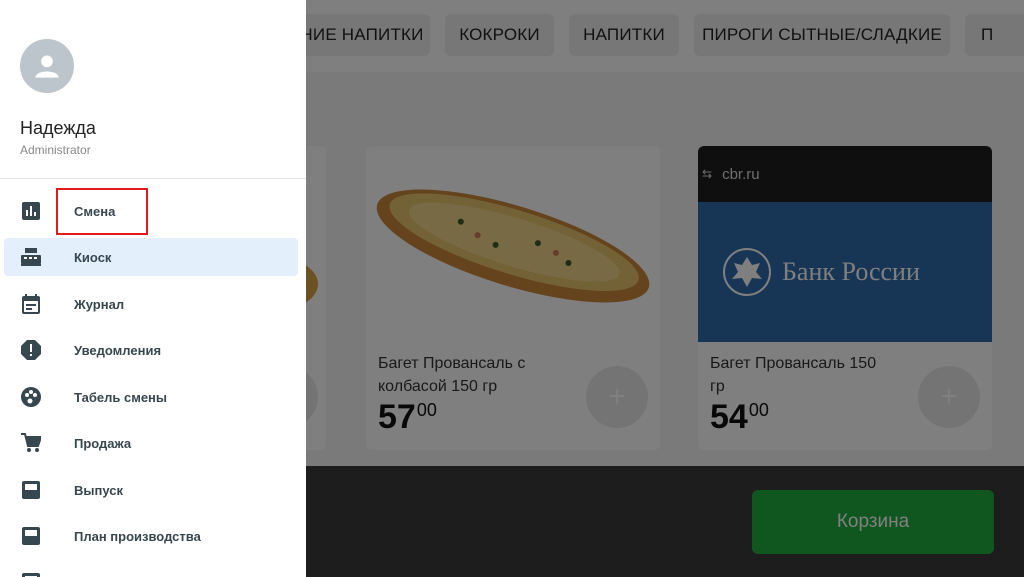 Image resolution: width=1024 pixels, height=577 pixels. I want to click on menu-item-kiosk: Киоск, so click(151, 257).